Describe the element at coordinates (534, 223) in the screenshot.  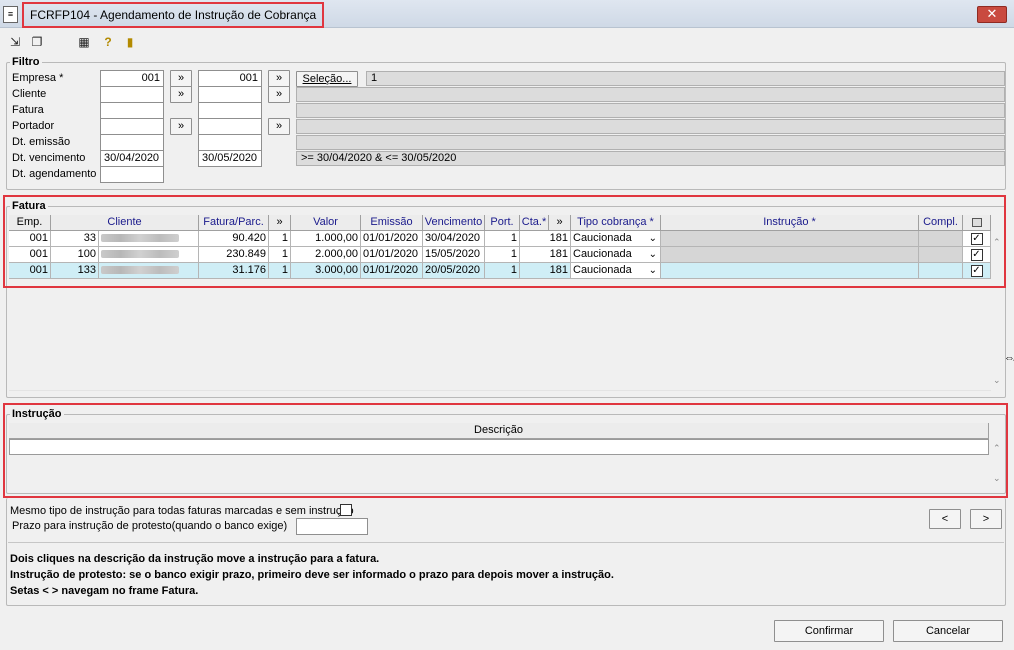
I see `col-cta: Cta.*` at that location.